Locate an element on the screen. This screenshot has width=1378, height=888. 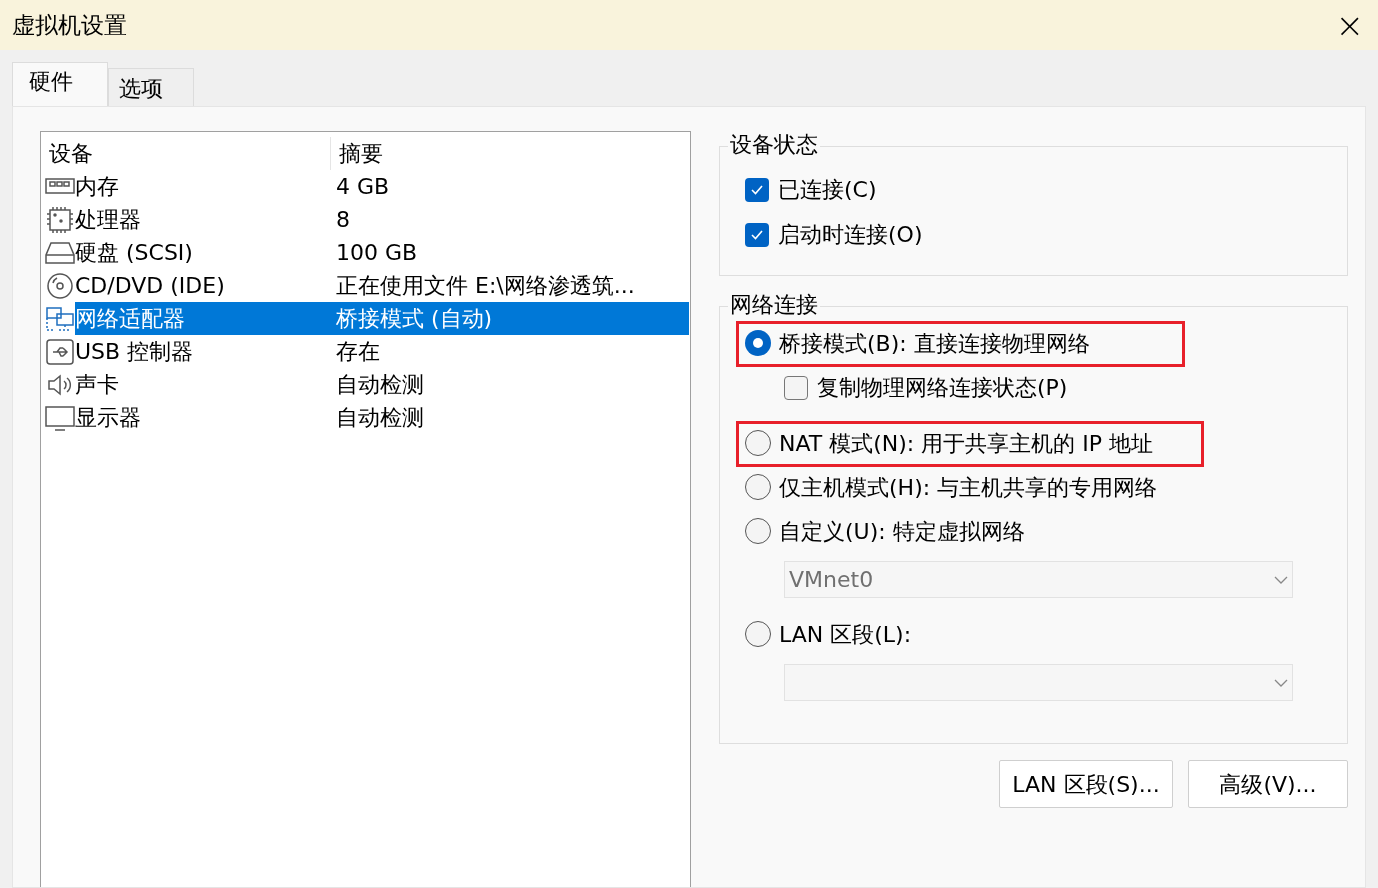
device-summary: 8 is located at coordinates (342, 220).